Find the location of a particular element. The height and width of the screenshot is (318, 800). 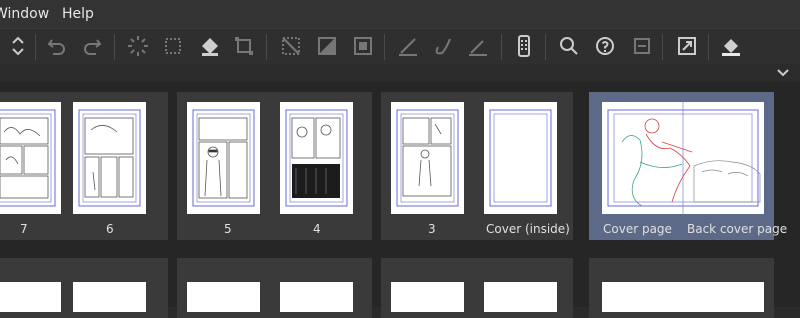

page-label: 7 is located at coordinates (24, 229).